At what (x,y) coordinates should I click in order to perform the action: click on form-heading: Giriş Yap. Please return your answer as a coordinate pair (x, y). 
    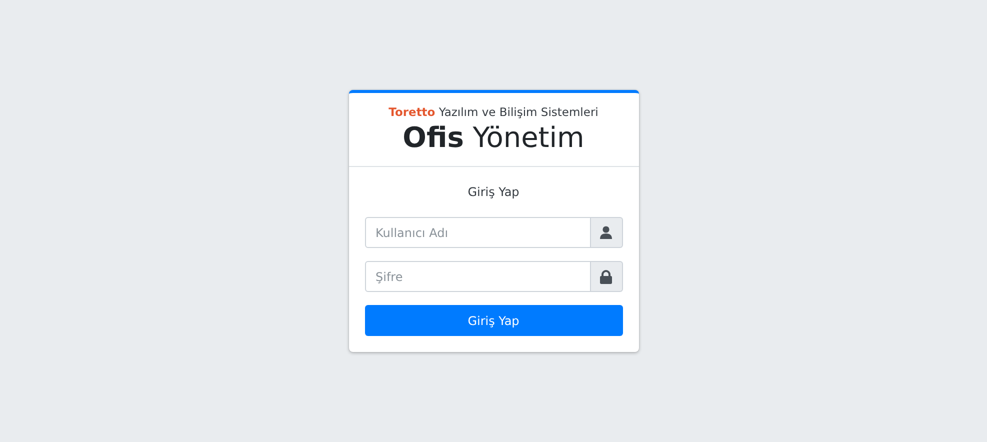
    Looking at the image, I should click on (493, 192).